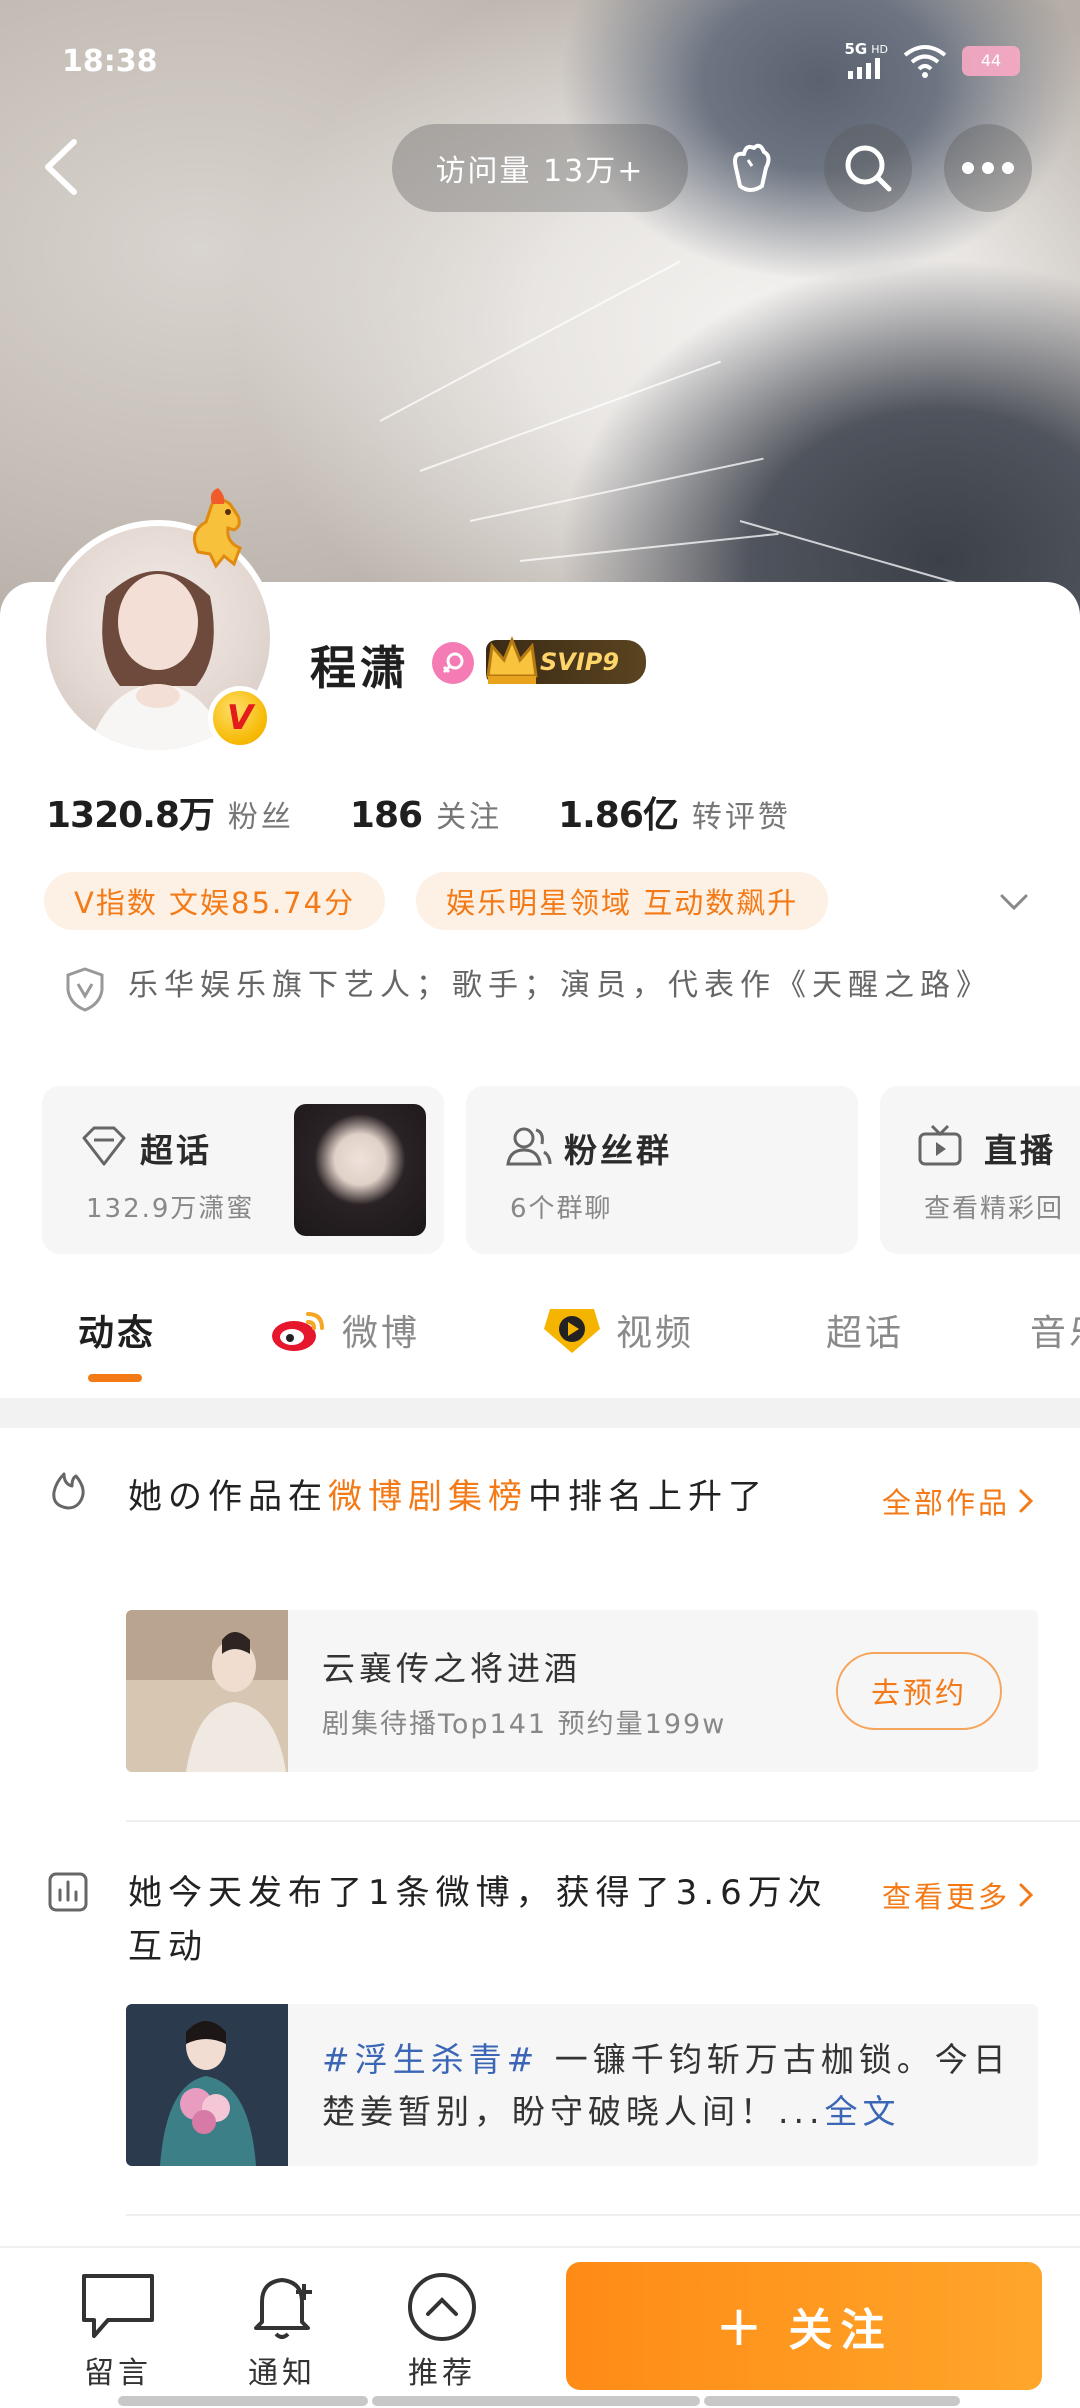 Image resolution: width=1080 pixels, height=2408 pixels. What do you see at coordinates (561, 1209) in the screenshot?
I see `fan-group-count: 6个群聊` at bounding box center [561, 1209].